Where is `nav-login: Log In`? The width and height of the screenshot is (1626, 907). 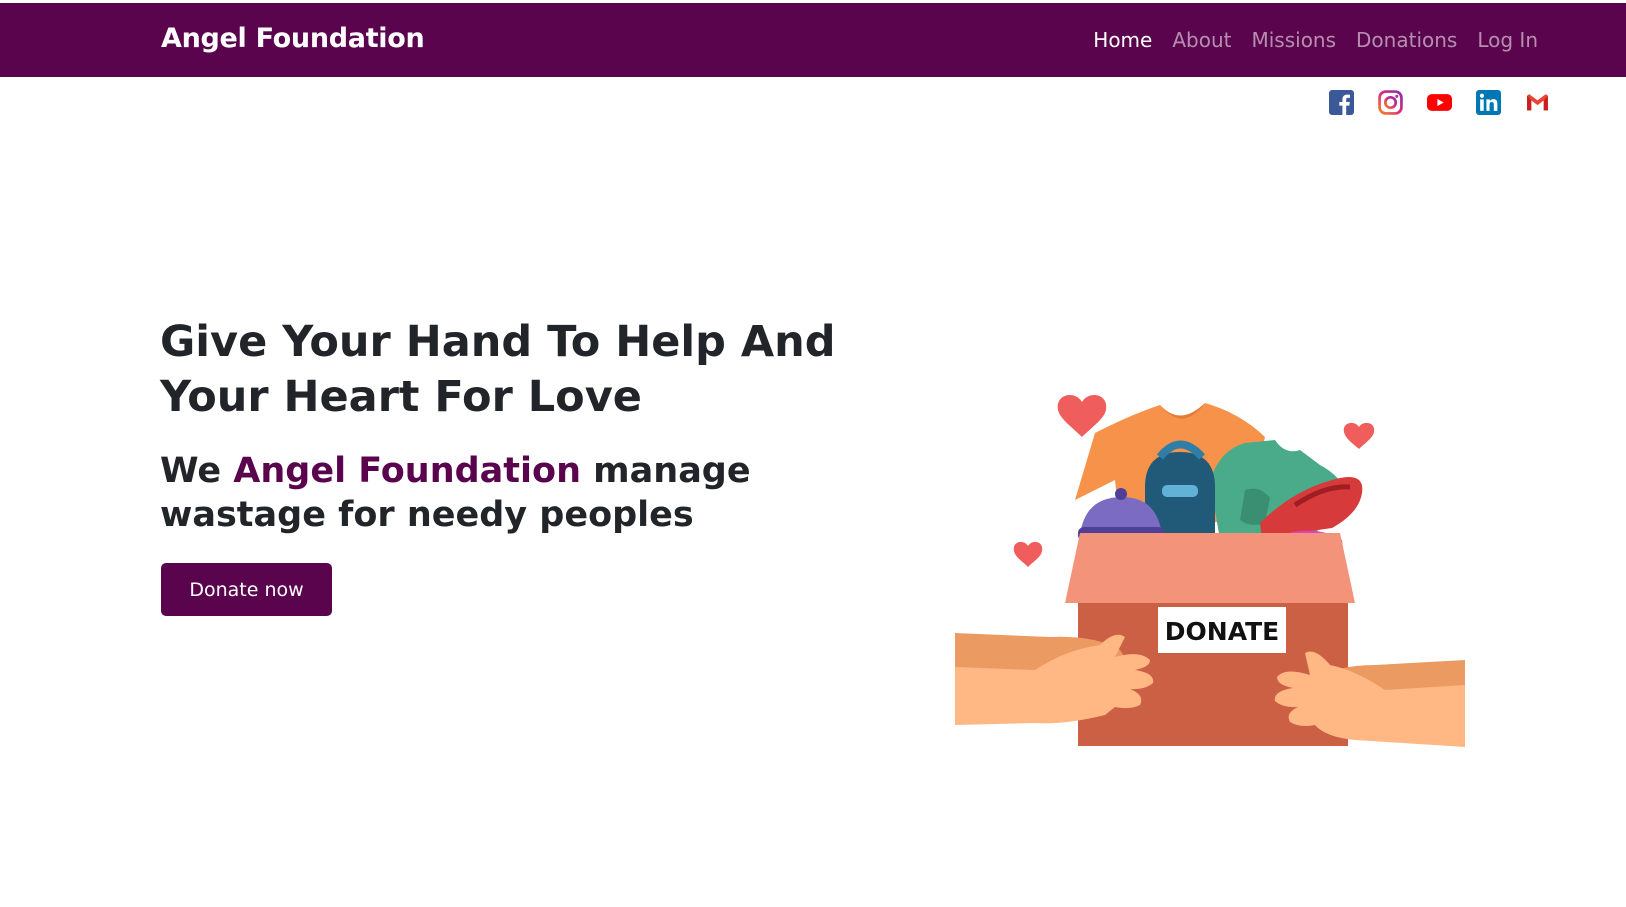 nav-login: Log In is located at coordinates (1507, 40).